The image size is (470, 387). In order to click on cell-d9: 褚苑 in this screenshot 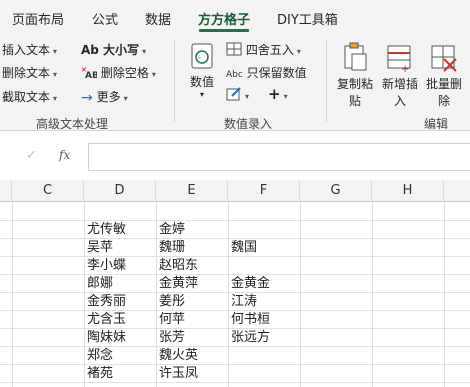, I will do `click(98, 374)`.